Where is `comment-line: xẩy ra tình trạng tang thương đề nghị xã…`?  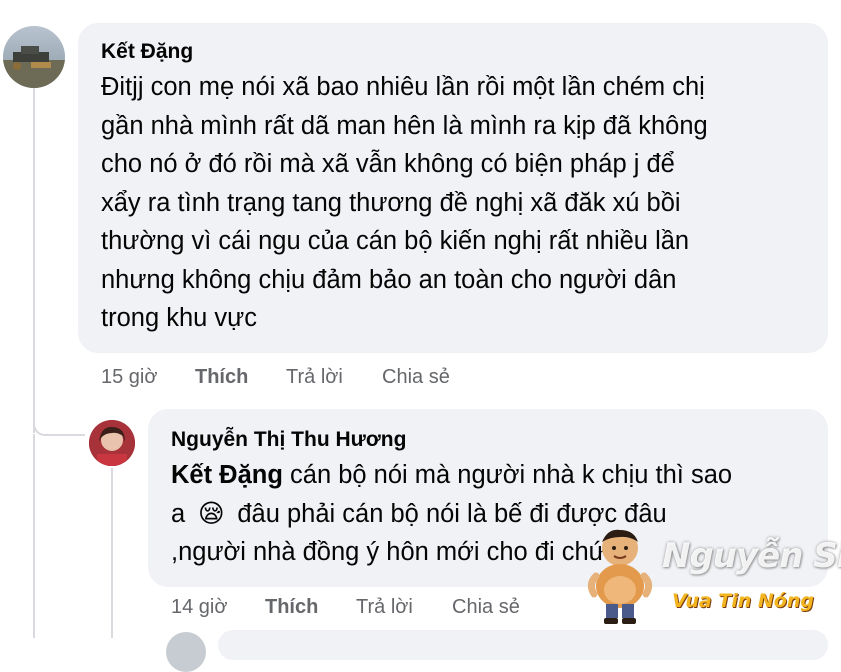
comment-line: xẩy ra tình trạng tang thương đề nghị xã… is located at coordinates (391, 202).